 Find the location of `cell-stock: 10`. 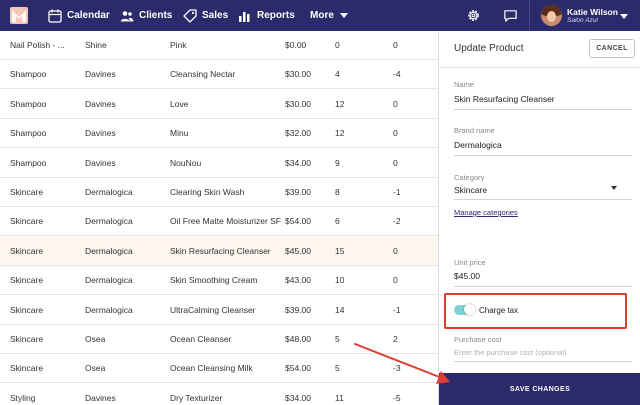

cell-stock: 10 is located at coordinates (340, 280).